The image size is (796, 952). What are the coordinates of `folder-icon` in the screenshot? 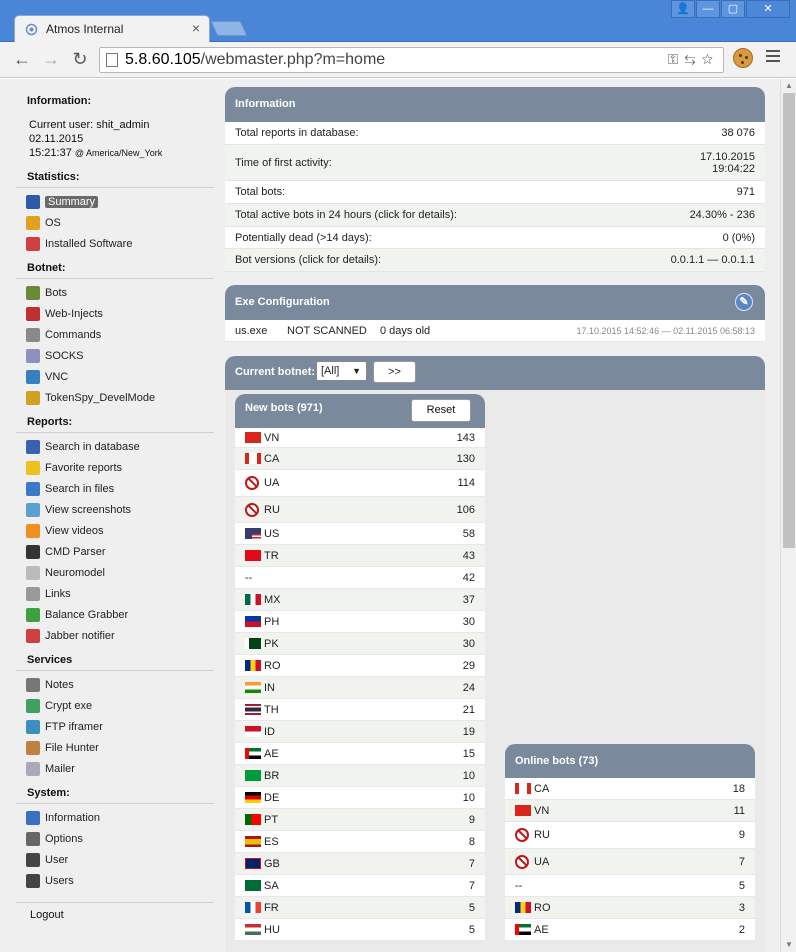 It's located at (33, 488).